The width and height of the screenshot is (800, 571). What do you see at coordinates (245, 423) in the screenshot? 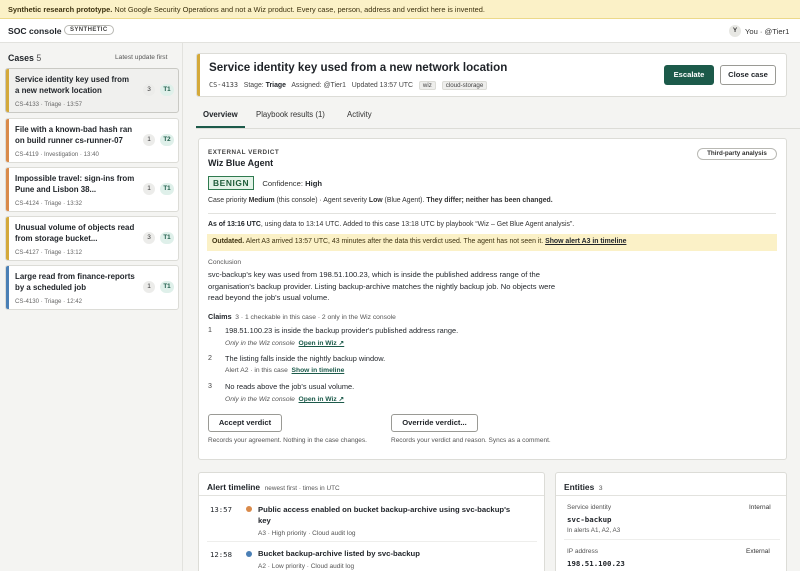
I see `accept-verdict-button: Accept verdict` at bounding box center [245, 423].